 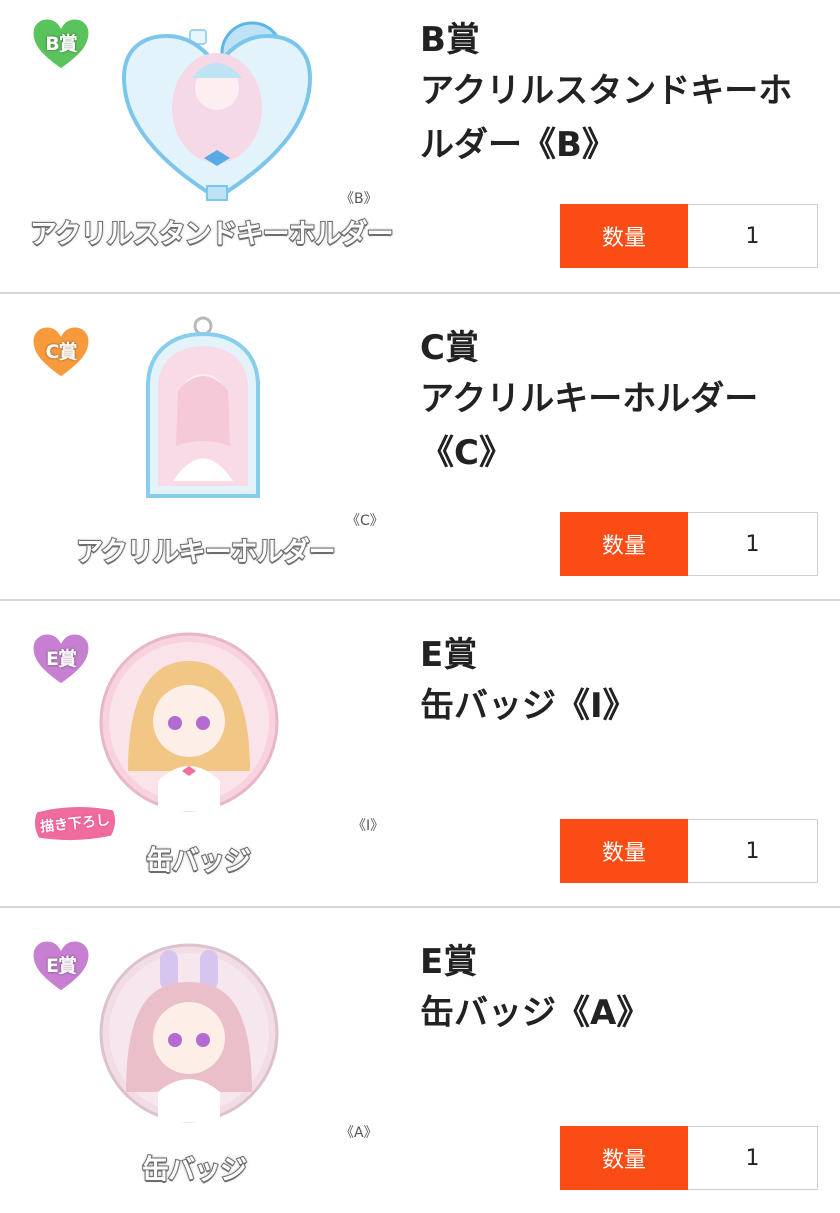 I want to click on product-image: E賞 《A》 缶バッジ, so click(x=200, y=1060).